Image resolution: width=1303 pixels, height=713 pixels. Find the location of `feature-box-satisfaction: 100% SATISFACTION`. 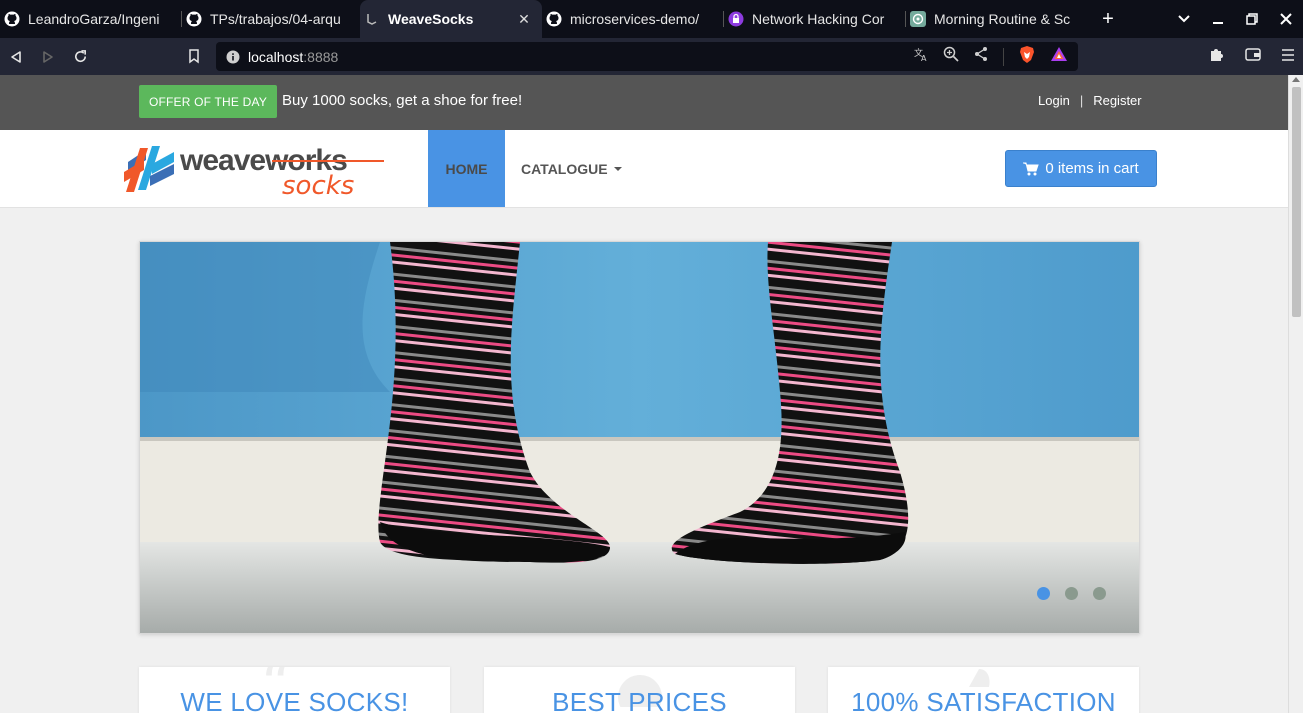

feature-box-satisfaction: 100% SATISFACTION is located at coordinates (983, 690).